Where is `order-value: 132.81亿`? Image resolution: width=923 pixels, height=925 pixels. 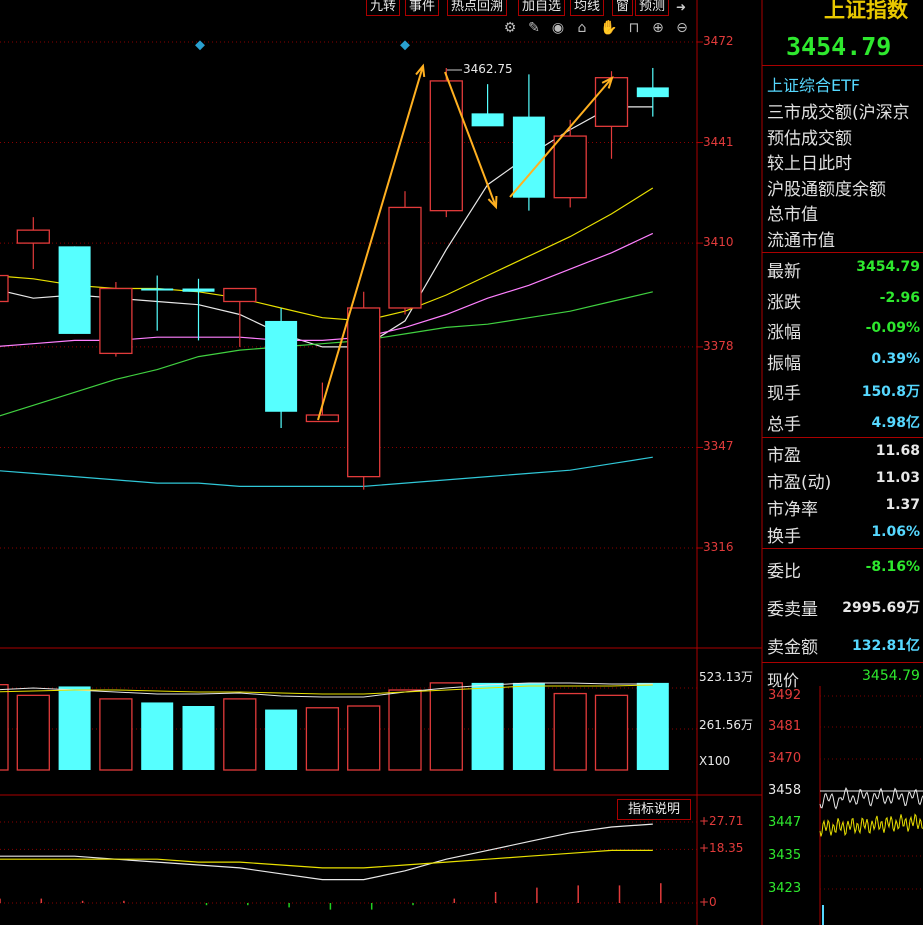 order-value: 132.81亿 is located at coordinates (885, 646).